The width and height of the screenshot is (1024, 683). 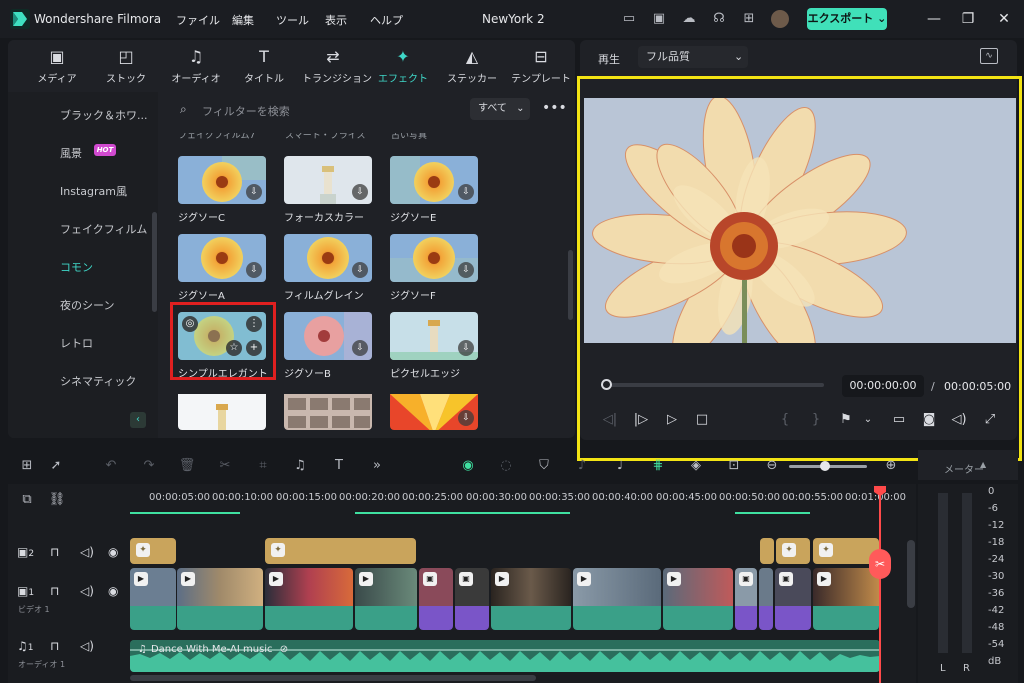 I want to click on waveform-scope-icon: ∿, so click(x=989, y=56).